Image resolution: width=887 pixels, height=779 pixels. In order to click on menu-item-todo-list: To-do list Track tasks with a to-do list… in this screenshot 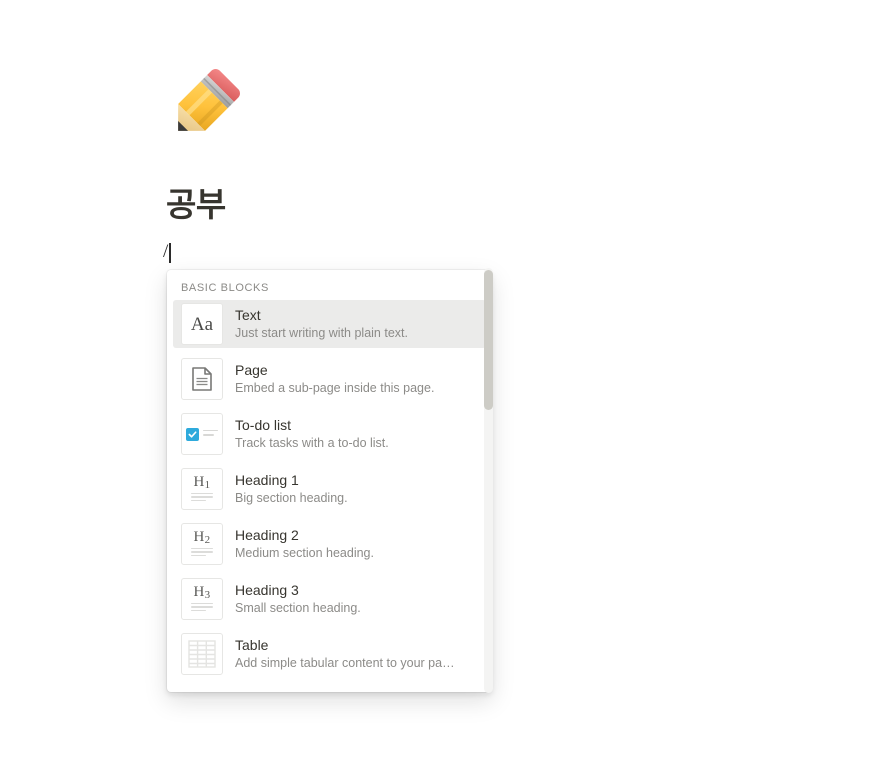, I will do `click(329, 434)`.